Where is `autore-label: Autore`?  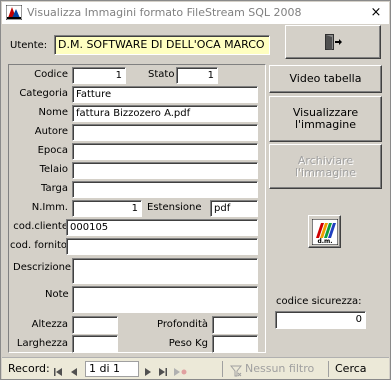
autore-label: Autore is located at coordinates (51, 131).